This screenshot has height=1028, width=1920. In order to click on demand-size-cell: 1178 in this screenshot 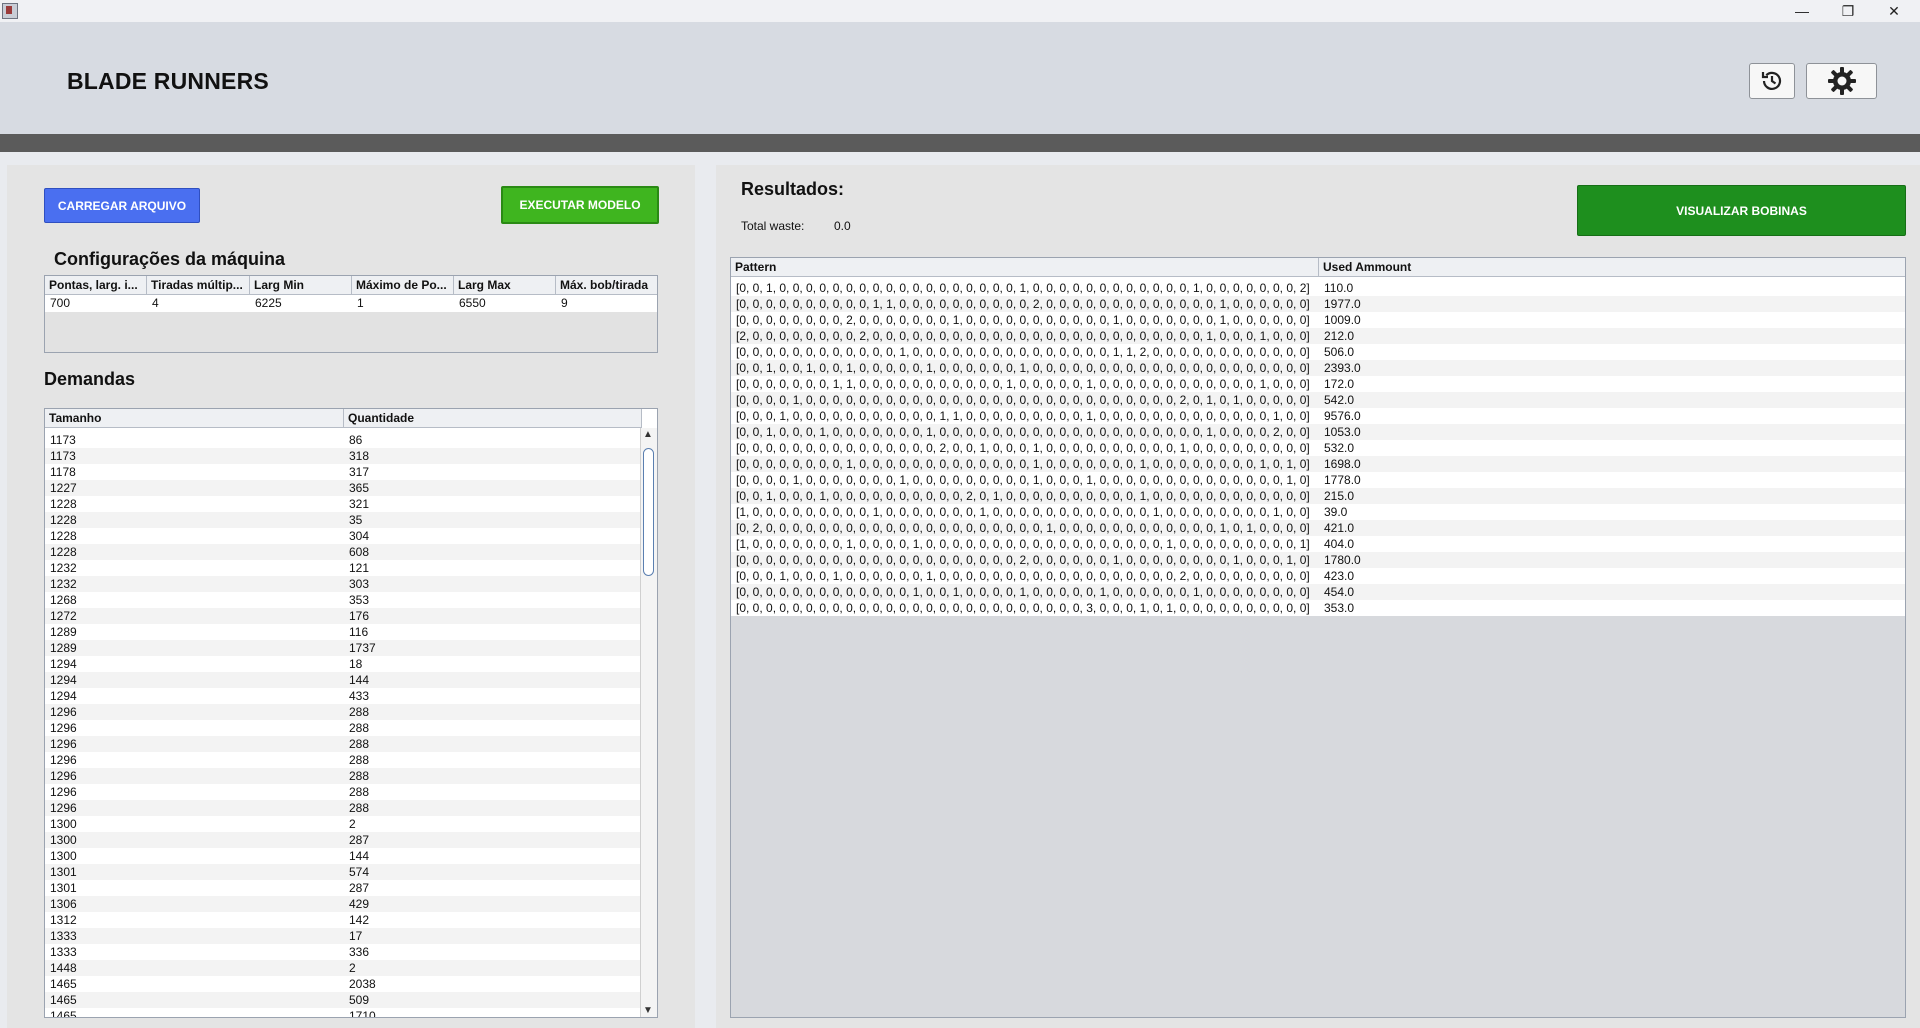, I will do `click(194, 472)`.